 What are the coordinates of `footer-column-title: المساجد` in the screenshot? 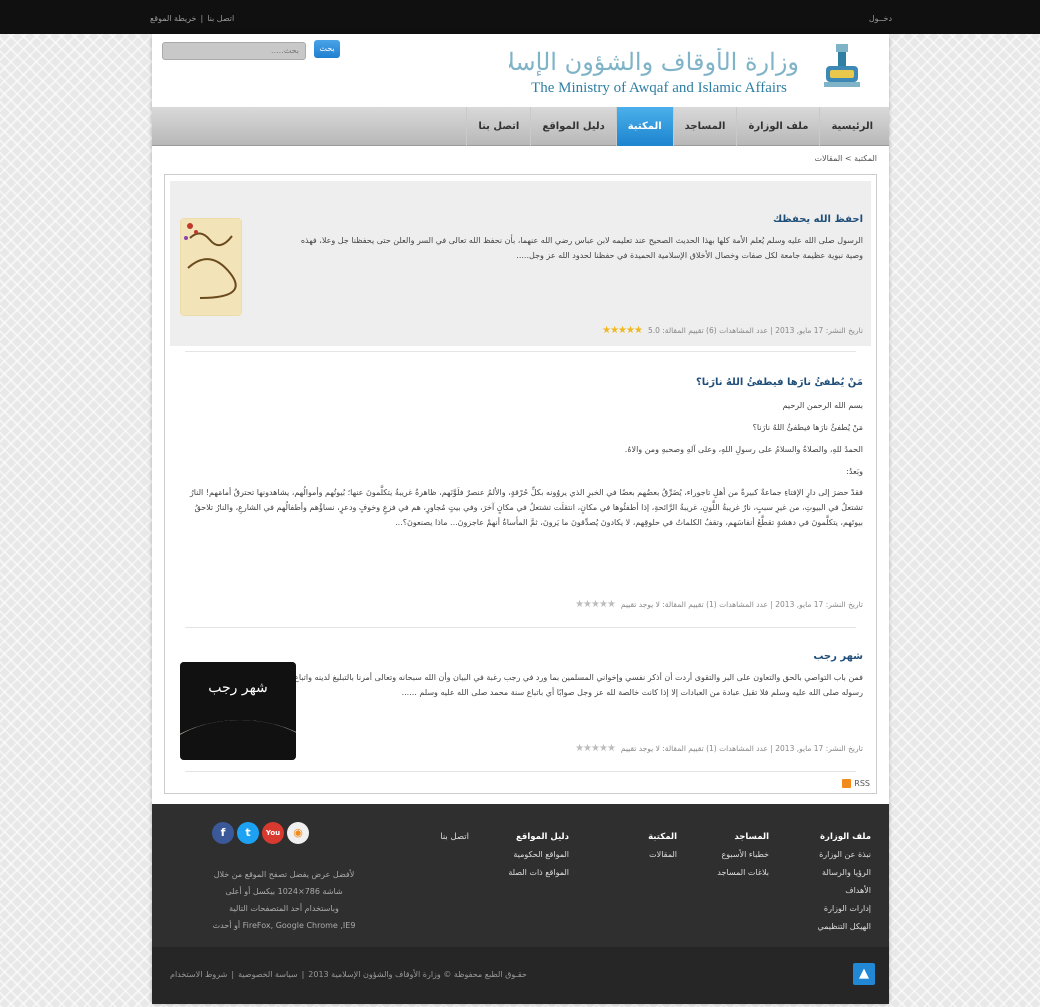 It's located at (743, 837).